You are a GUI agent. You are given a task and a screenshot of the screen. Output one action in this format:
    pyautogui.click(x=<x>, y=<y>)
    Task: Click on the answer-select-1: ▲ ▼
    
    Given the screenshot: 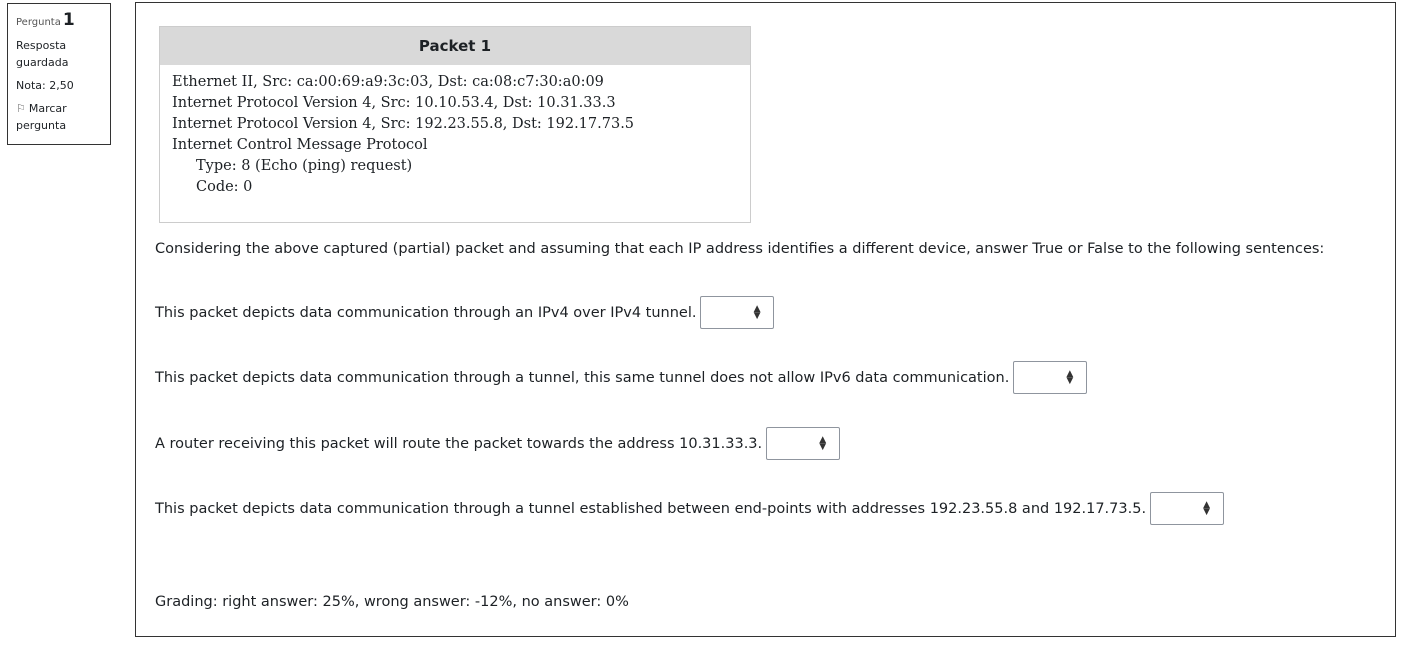 What is the action you would take?
    pyautogui.click(x=737, y=312)
    